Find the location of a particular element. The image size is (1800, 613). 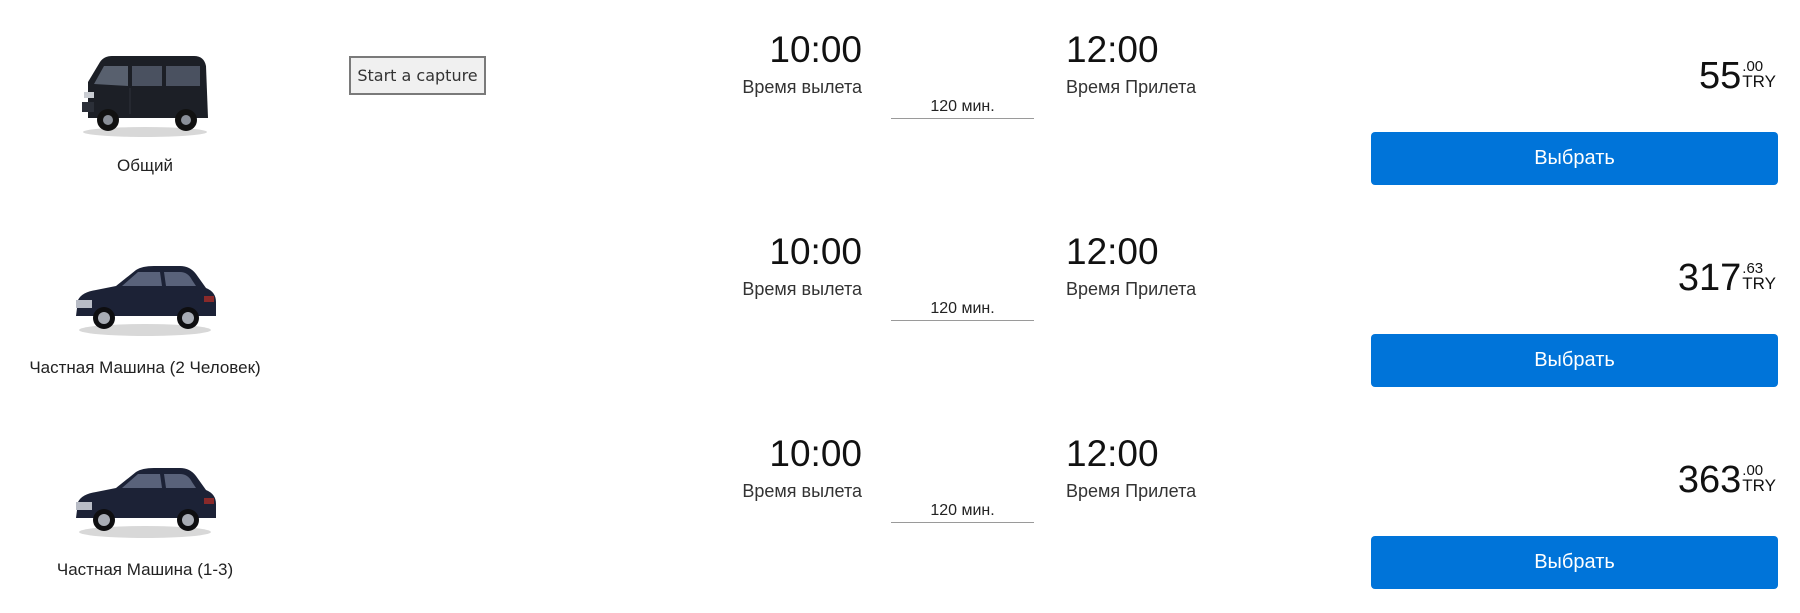

van-icon is located at coordinates (145, 90).